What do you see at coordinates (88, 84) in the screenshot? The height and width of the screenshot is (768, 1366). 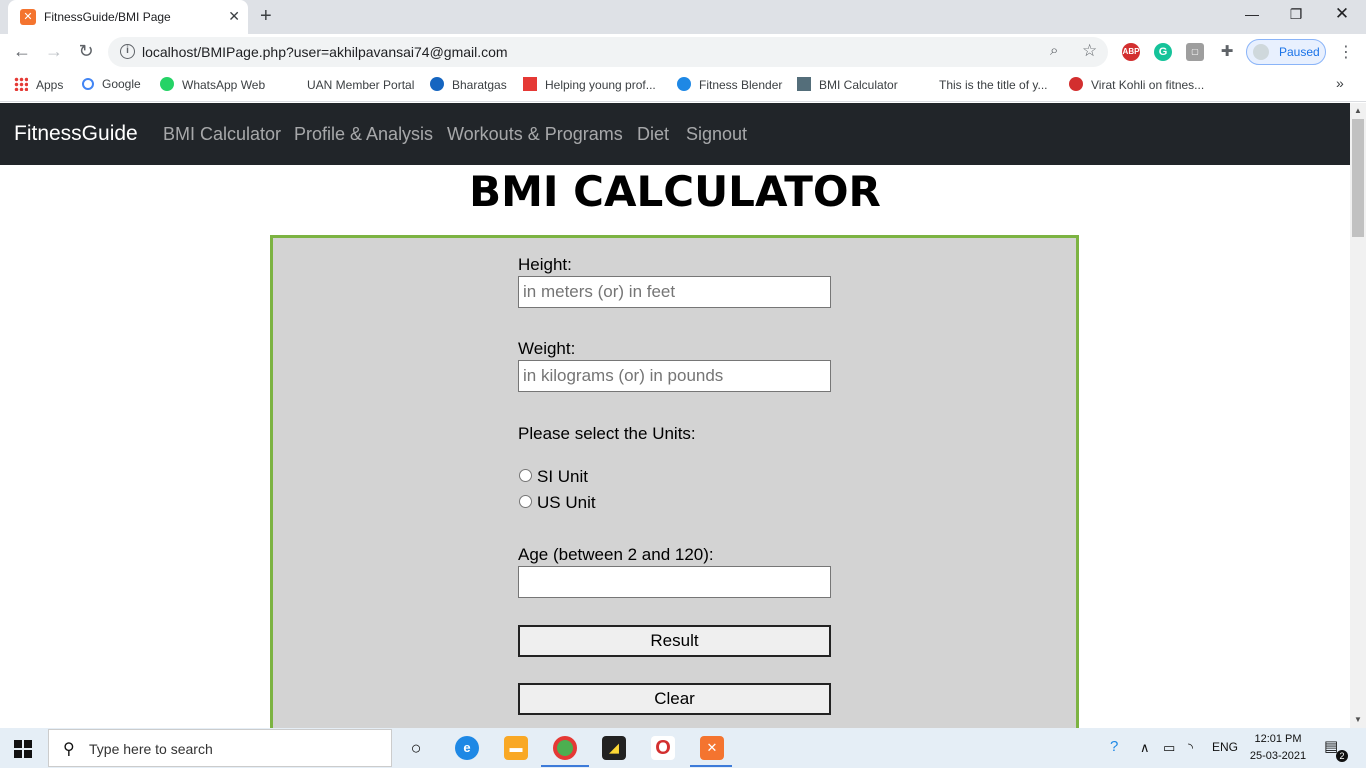 I see `google-icon` at bounding box center [88, 84].